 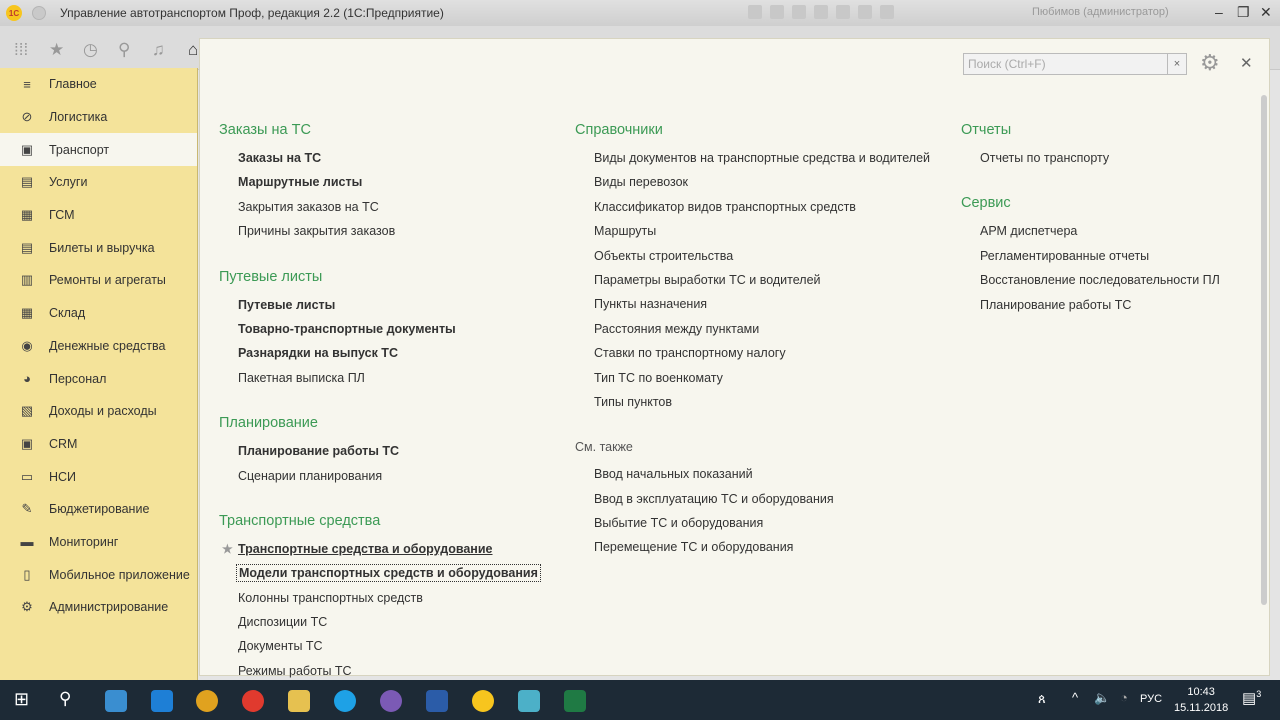 What do you see at coordinates (98, 150) in the screenshot?
I see `sidebar-item: ▣ Транспорт` at bounding box center [98, 150].